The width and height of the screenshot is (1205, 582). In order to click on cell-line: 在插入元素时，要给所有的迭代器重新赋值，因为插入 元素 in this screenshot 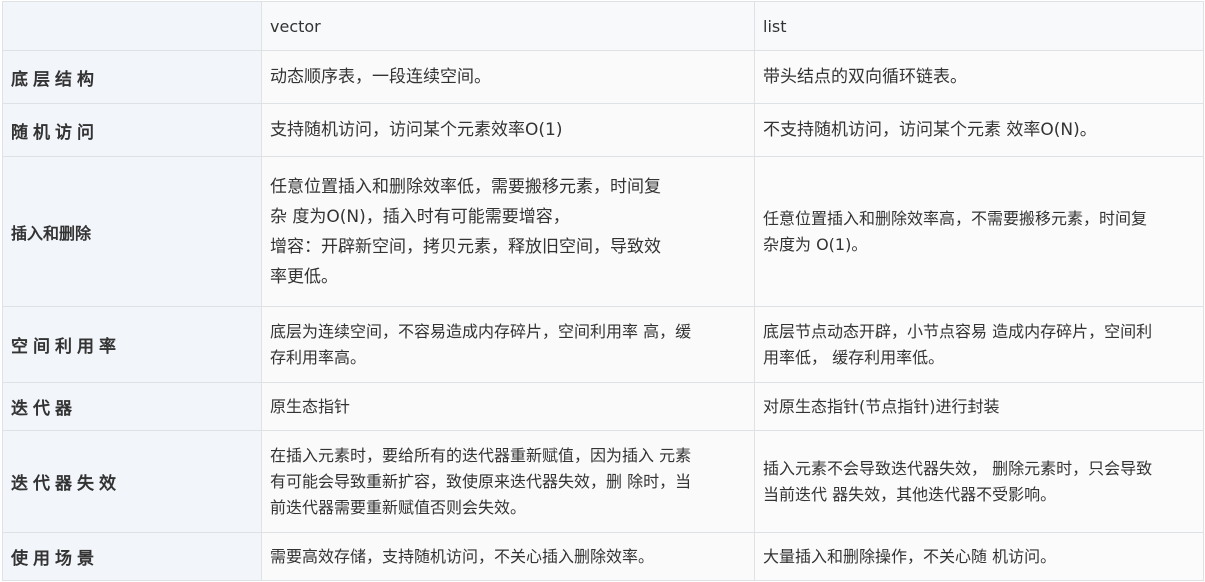, I will do `click(481, 455)`.